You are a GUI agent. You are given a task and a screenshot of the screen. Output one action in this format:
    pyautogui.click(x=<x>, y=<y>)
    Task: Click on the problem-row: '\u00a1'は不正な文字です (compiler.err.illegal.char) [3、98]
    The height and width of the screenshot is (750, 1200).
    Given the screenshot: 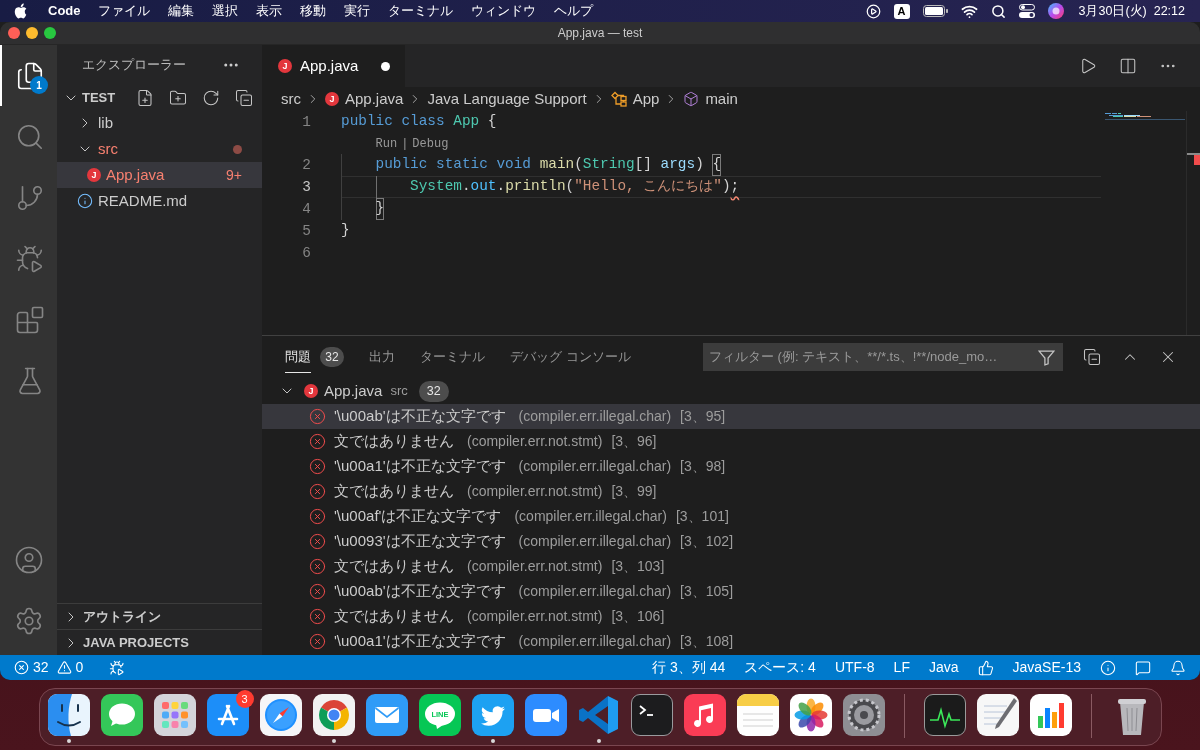 What is the action you would take?
    pyautogui.click(x=731, y=466)
    